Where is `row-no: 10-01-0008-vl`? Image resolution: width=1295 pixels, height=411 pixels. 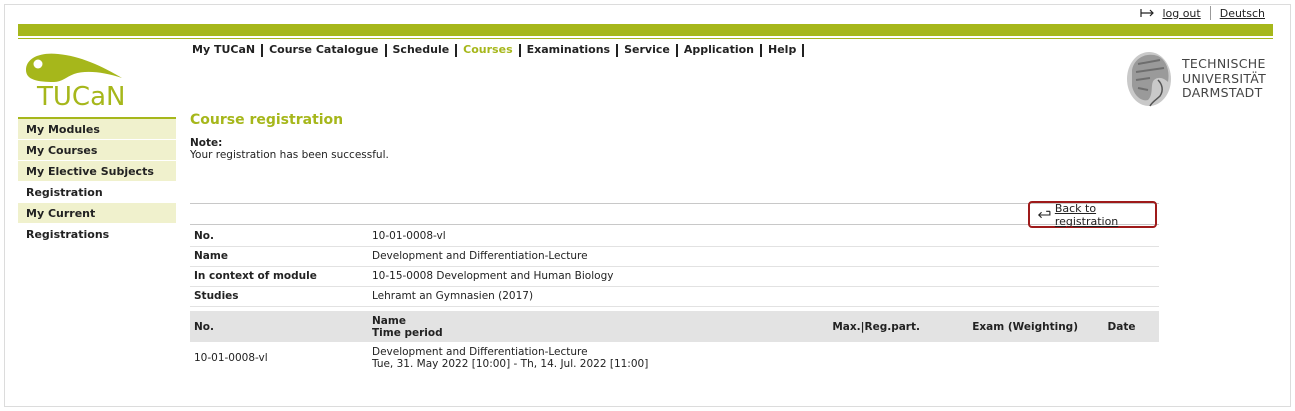
row-no: 10-01-0008-vl is located at coordinates (231, 358).